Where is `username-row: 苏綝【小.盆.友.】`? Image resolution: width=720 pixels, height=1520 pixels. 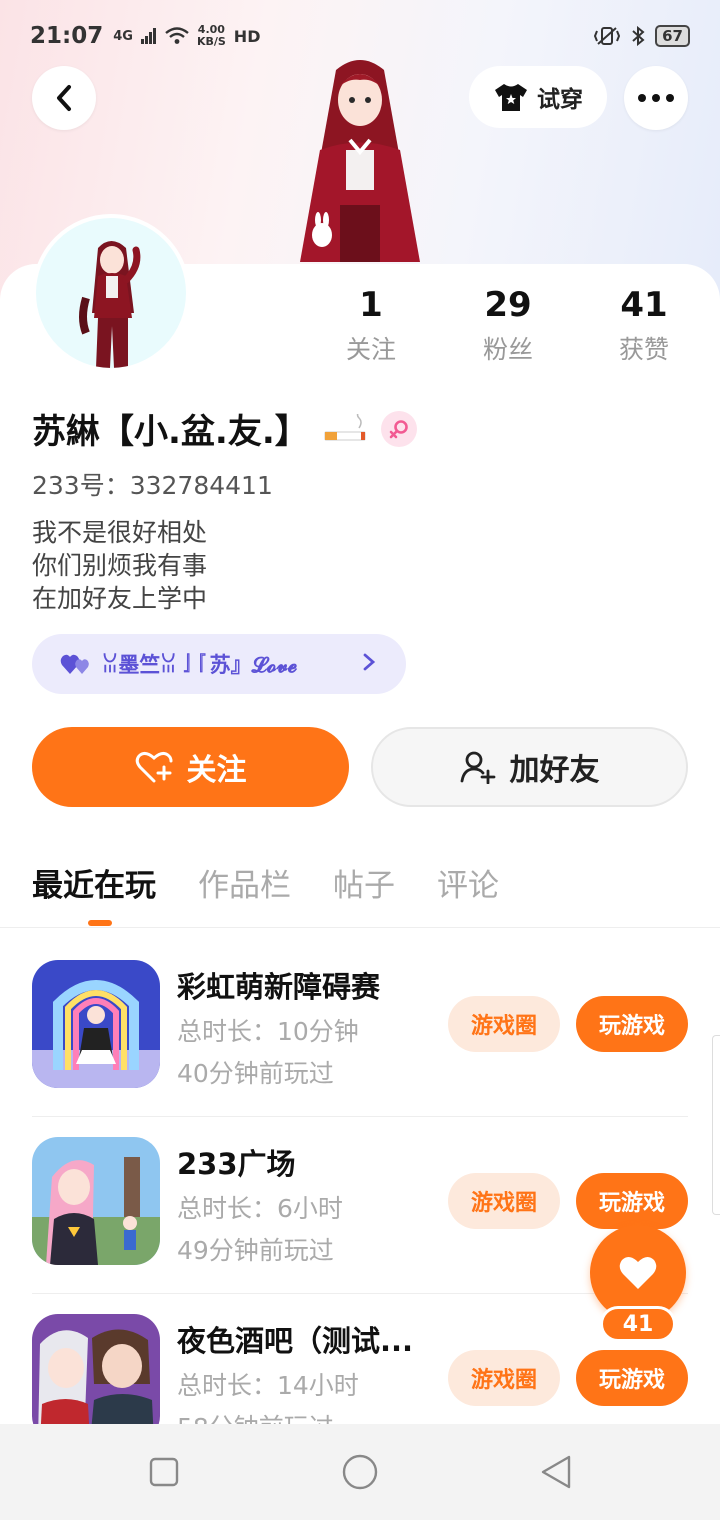
username-row: 苏綝【小.盆.友.】 is located at coordinates (224, 428).